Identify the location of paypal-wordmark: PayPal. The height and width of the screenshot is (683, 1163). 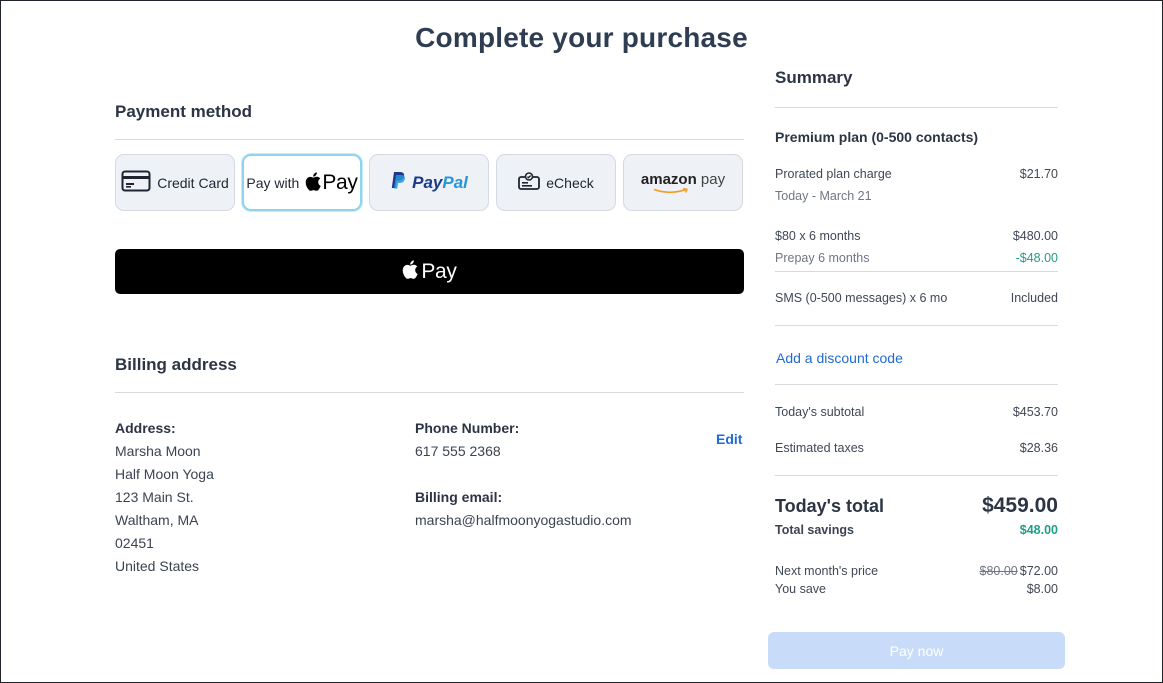
(440, 182).